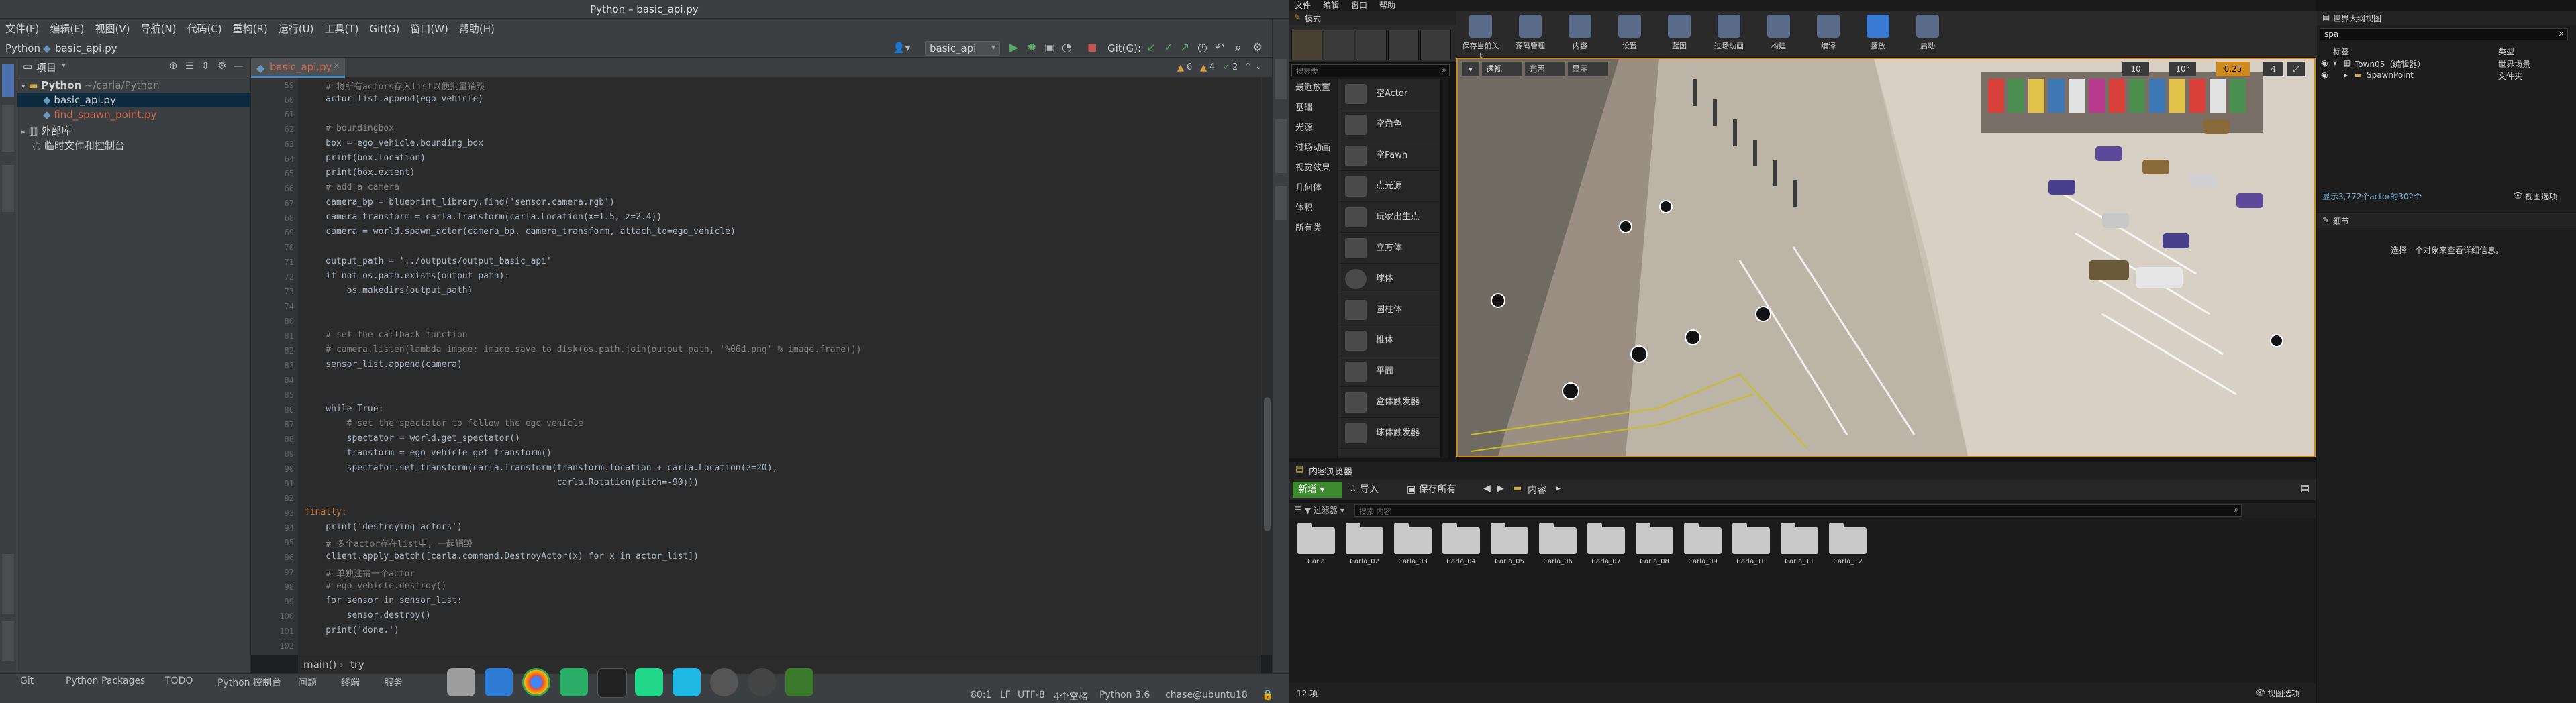 This screenshot has width=2576, height=703. What do you see at coordinates (1071, 696) in the screenshot?
I see `indent: 4个空格` at bounding box center [1071, 696].